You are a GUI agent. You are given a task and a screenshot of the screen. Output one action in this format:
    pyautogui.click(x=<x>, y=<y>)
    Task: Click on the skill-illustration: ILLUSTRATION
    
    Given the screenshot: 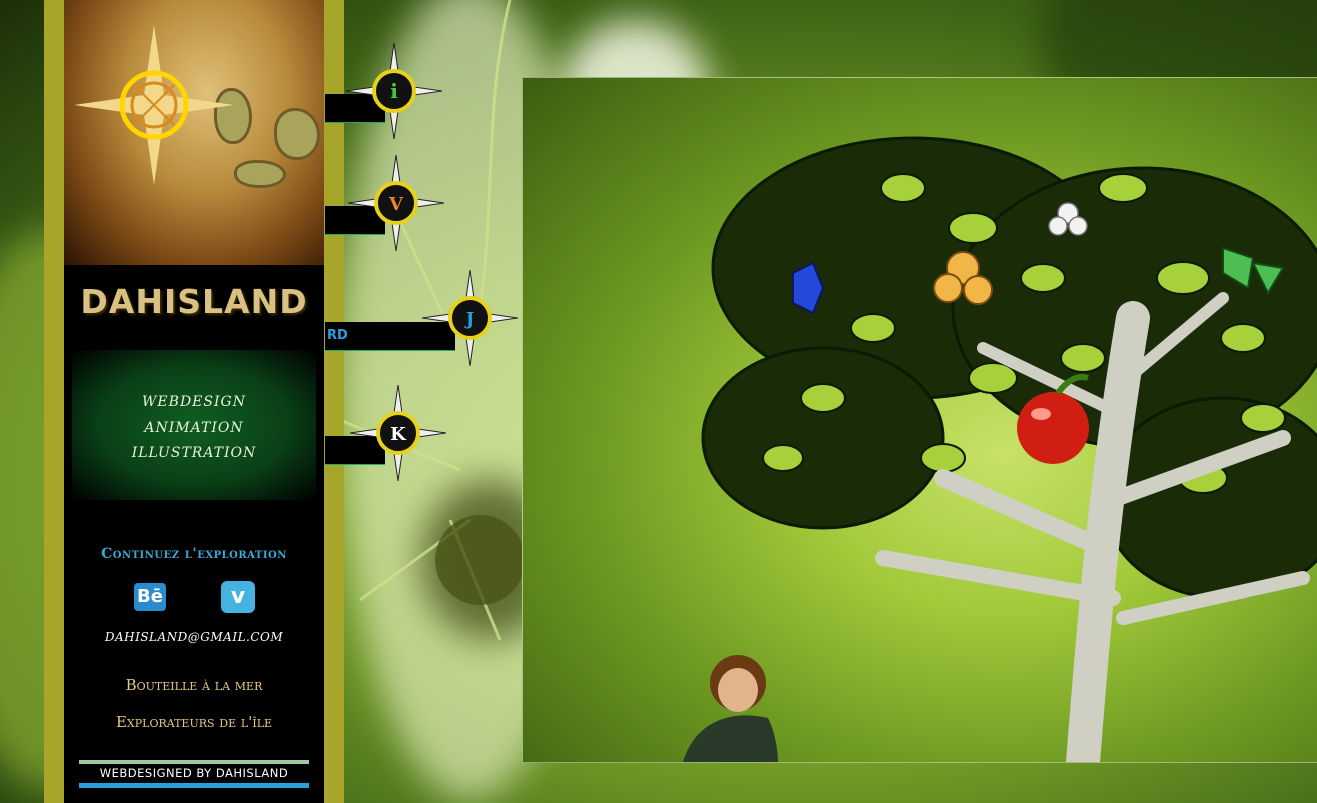 What is the action you would take?
    pyautogui.click(x=194, y=453)
    